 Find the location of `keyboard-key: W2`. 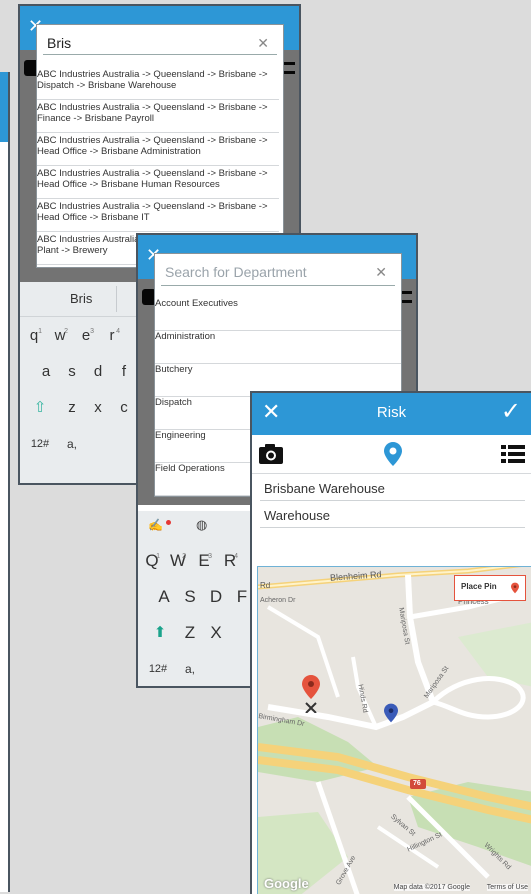

keyboard-key: W2 is located at coordinates (178, 561).